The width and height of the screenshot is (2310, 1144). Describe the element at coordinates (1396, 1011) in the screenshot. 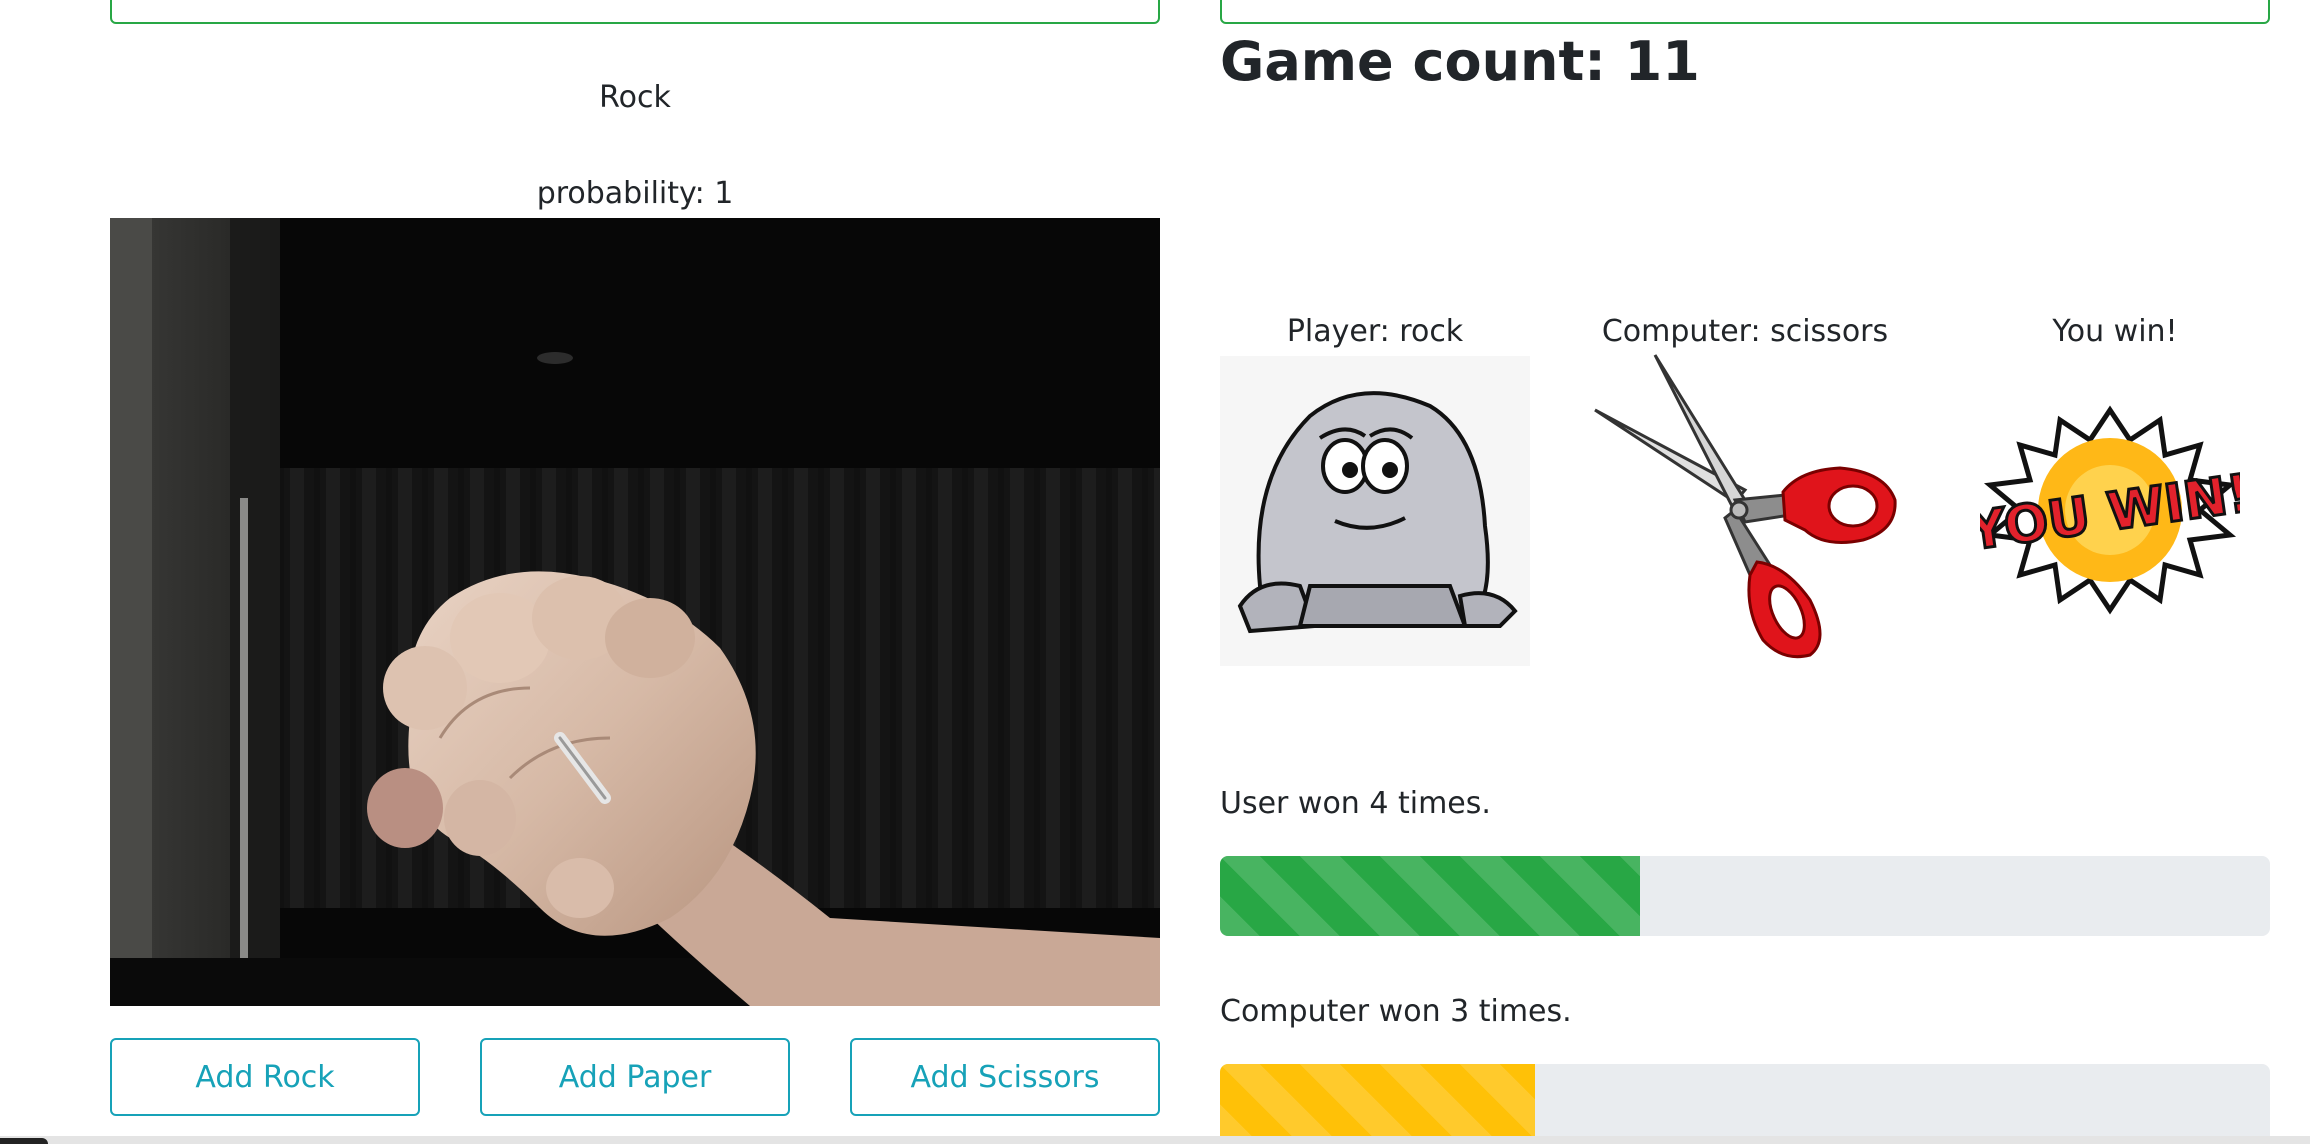

I see `computer-wins-text: Computer won 3 times.` at that location.